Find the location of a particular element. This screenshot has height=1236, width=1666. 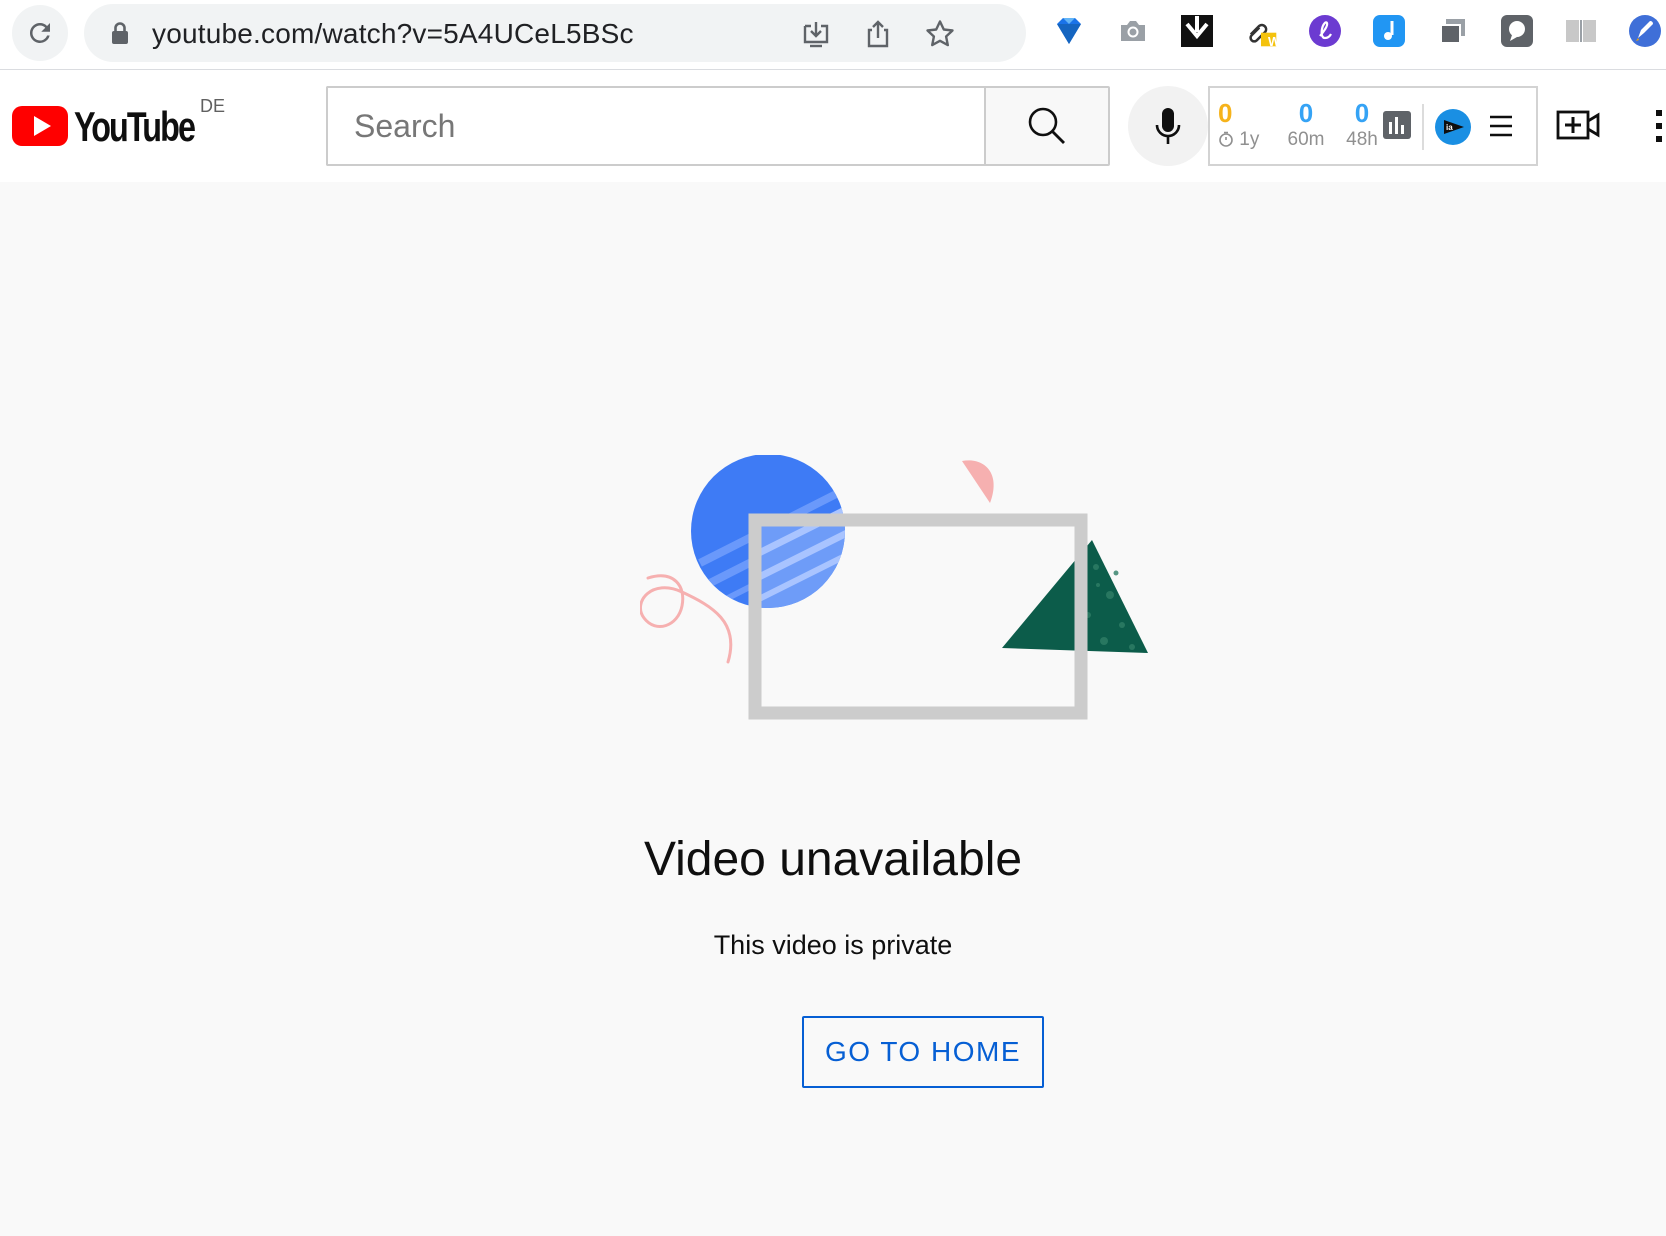

stat-1y-label: 1y is located at coordinates (1249, 139).